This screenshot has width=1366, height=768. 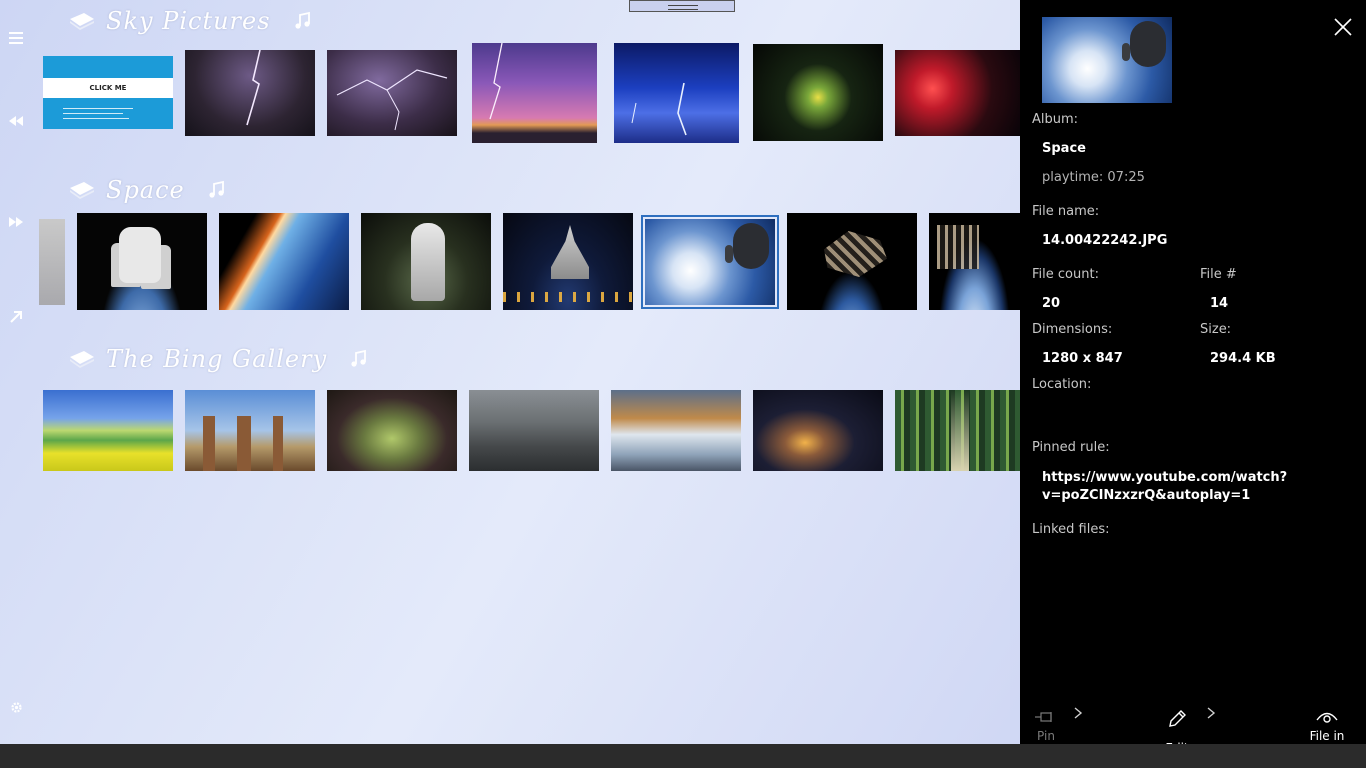 I want to click on thumbnail-lightning-sunset, so click(x=534, y=93).